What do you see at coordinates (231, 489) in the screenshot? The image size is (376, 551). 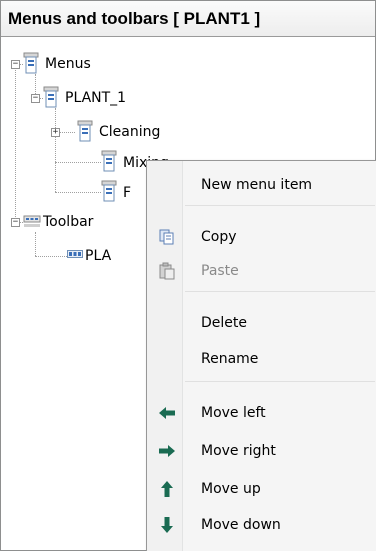 I see `move-up-label: Move up` at bounding box center [231, 489].